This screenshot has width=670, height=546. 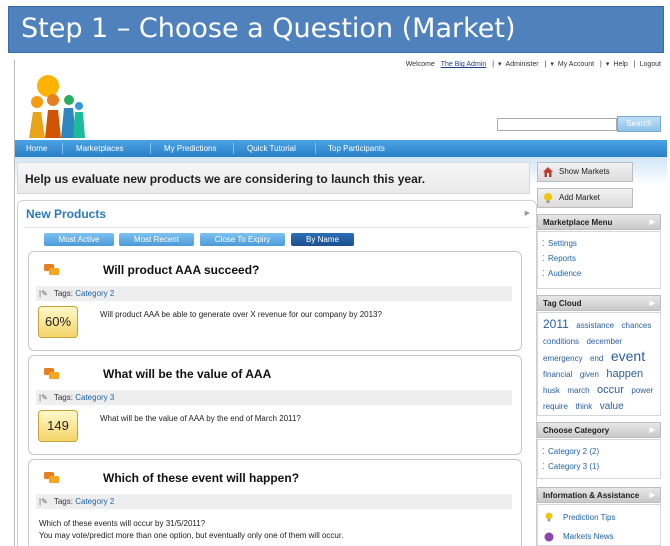 I want to click on marketplace-menu-list: ⁚ Settings ⁚ Reports ⁚ Audience, so click(x=599, y=260).